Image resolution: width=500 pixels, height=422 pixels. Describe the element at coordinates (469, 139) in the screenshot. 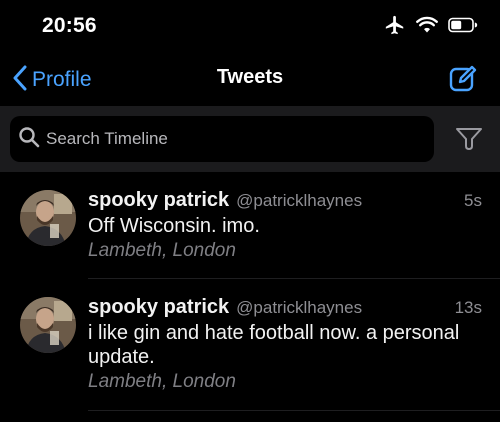

I see `filter-button` at that location.